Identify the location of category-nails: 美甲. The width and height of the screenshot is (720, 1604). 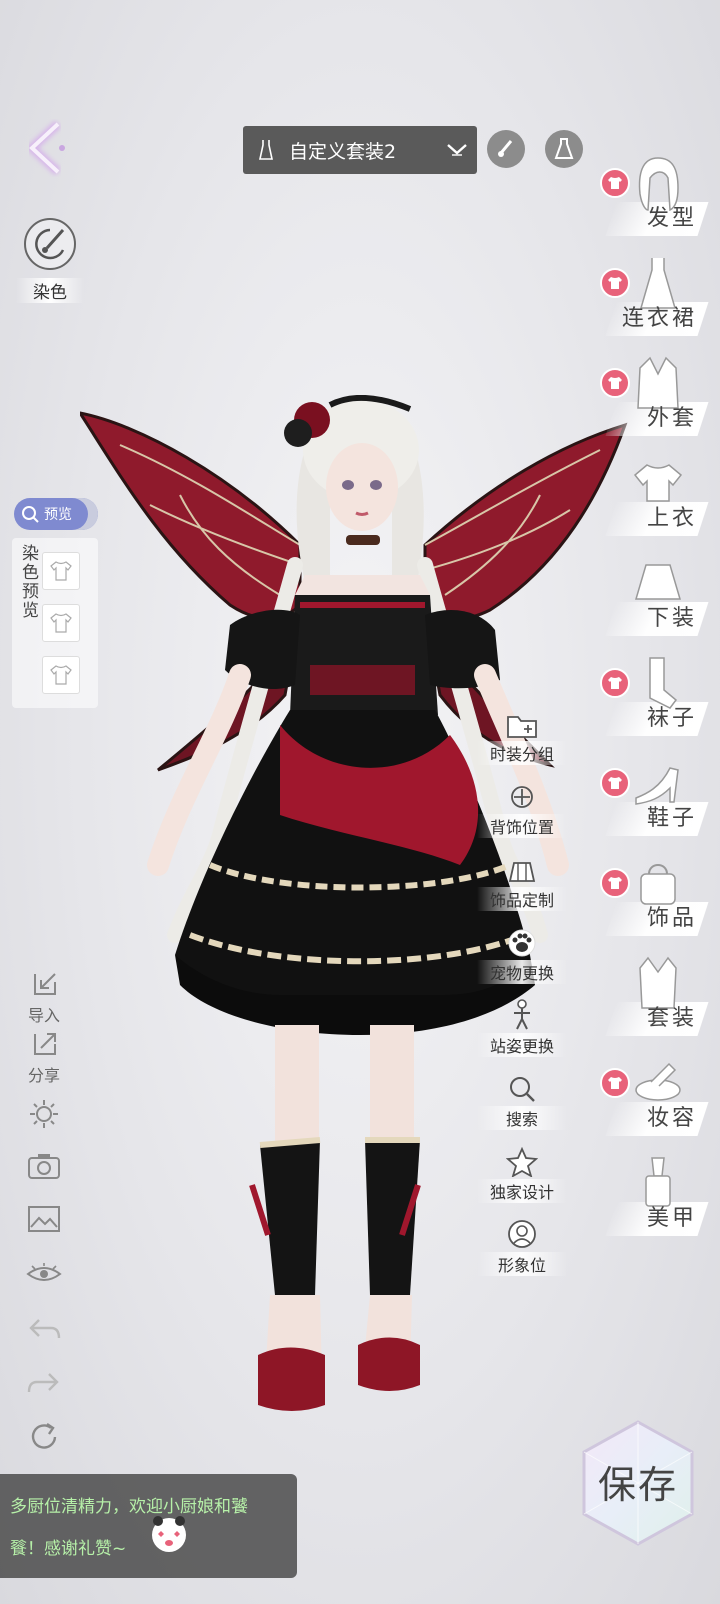
(648, 1197).